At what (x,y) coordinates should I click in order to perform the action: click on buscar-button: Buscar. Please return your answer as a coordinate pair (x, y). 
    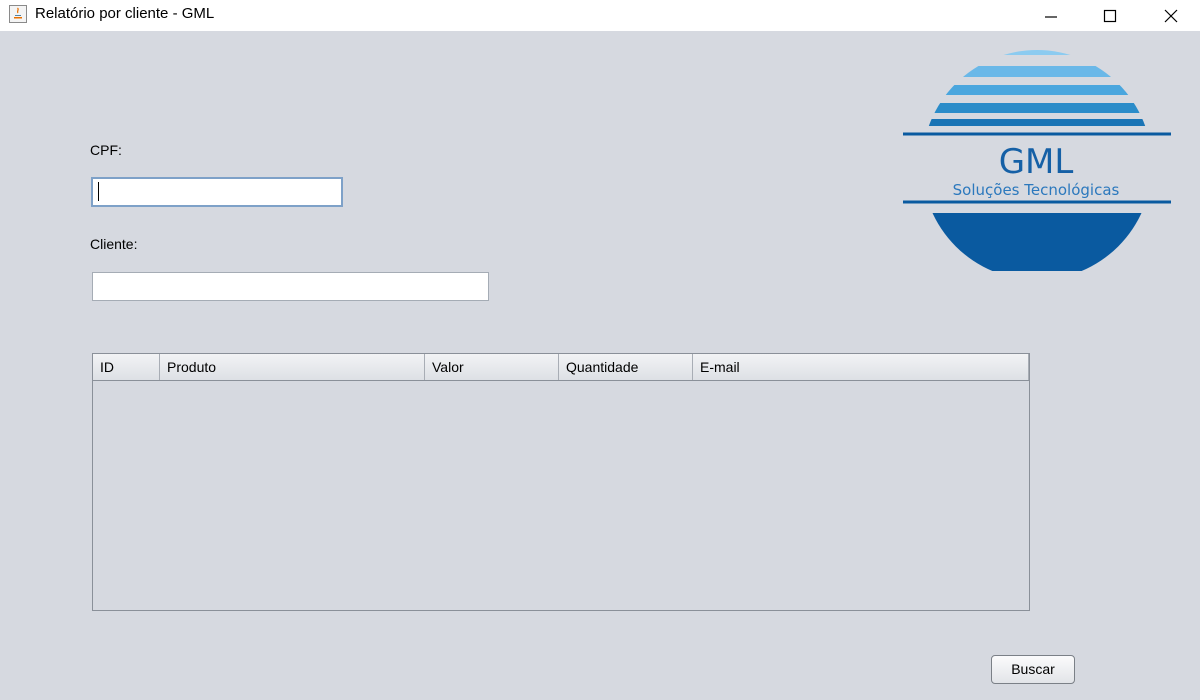
    Looking at the image, I should click on (1033, 669).